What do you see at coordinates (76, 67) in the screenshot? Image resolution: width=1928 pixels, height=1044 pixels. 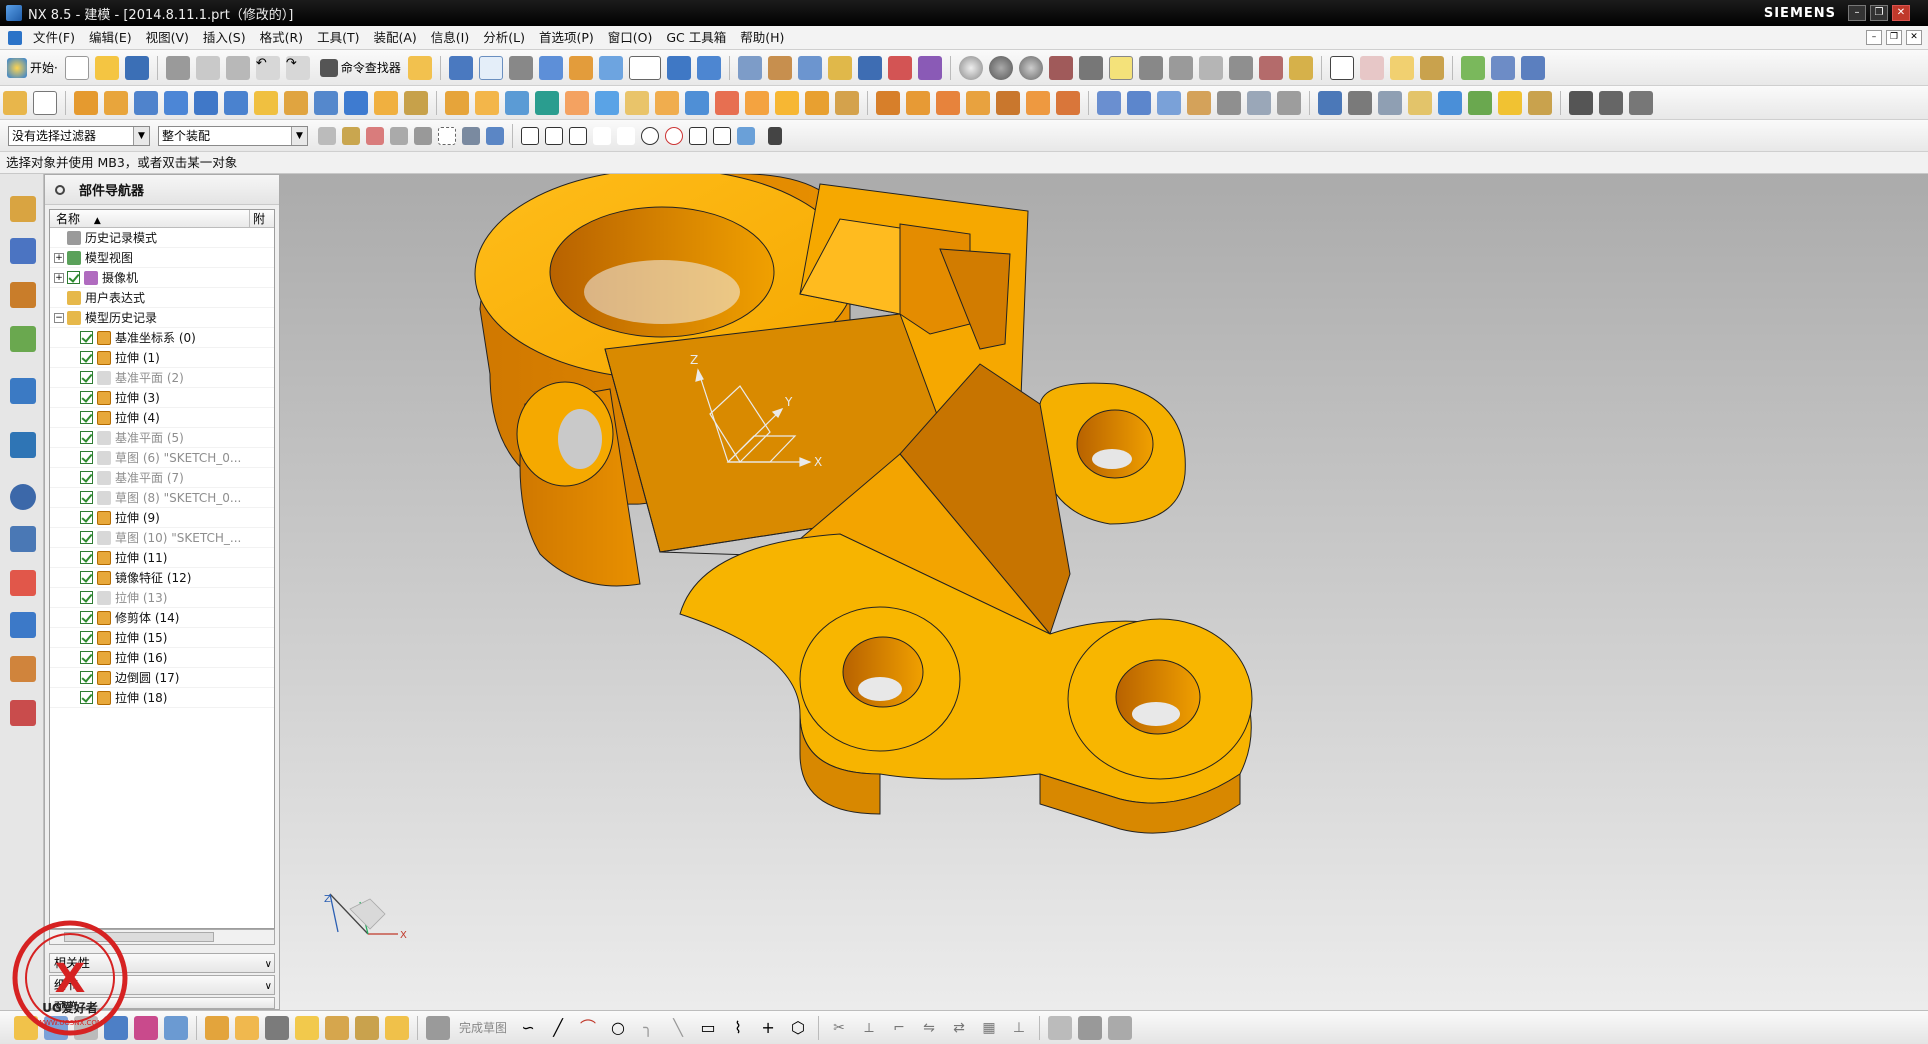 I see `new-file-icon` at bounding box center [76, 67].